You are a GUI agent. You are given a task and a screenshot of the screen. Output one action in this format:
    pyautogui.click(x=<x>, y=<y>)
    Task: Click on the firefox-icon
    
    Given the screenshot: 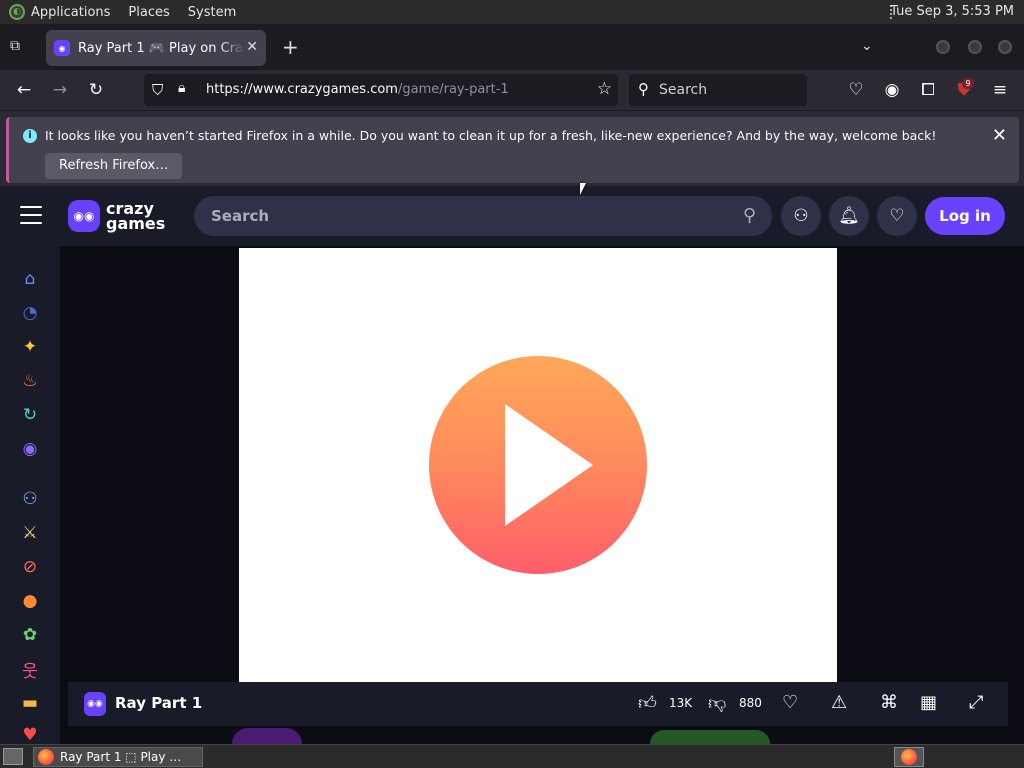 What is the action you would take?
    pyautogui.click(x=46, y=757)
    